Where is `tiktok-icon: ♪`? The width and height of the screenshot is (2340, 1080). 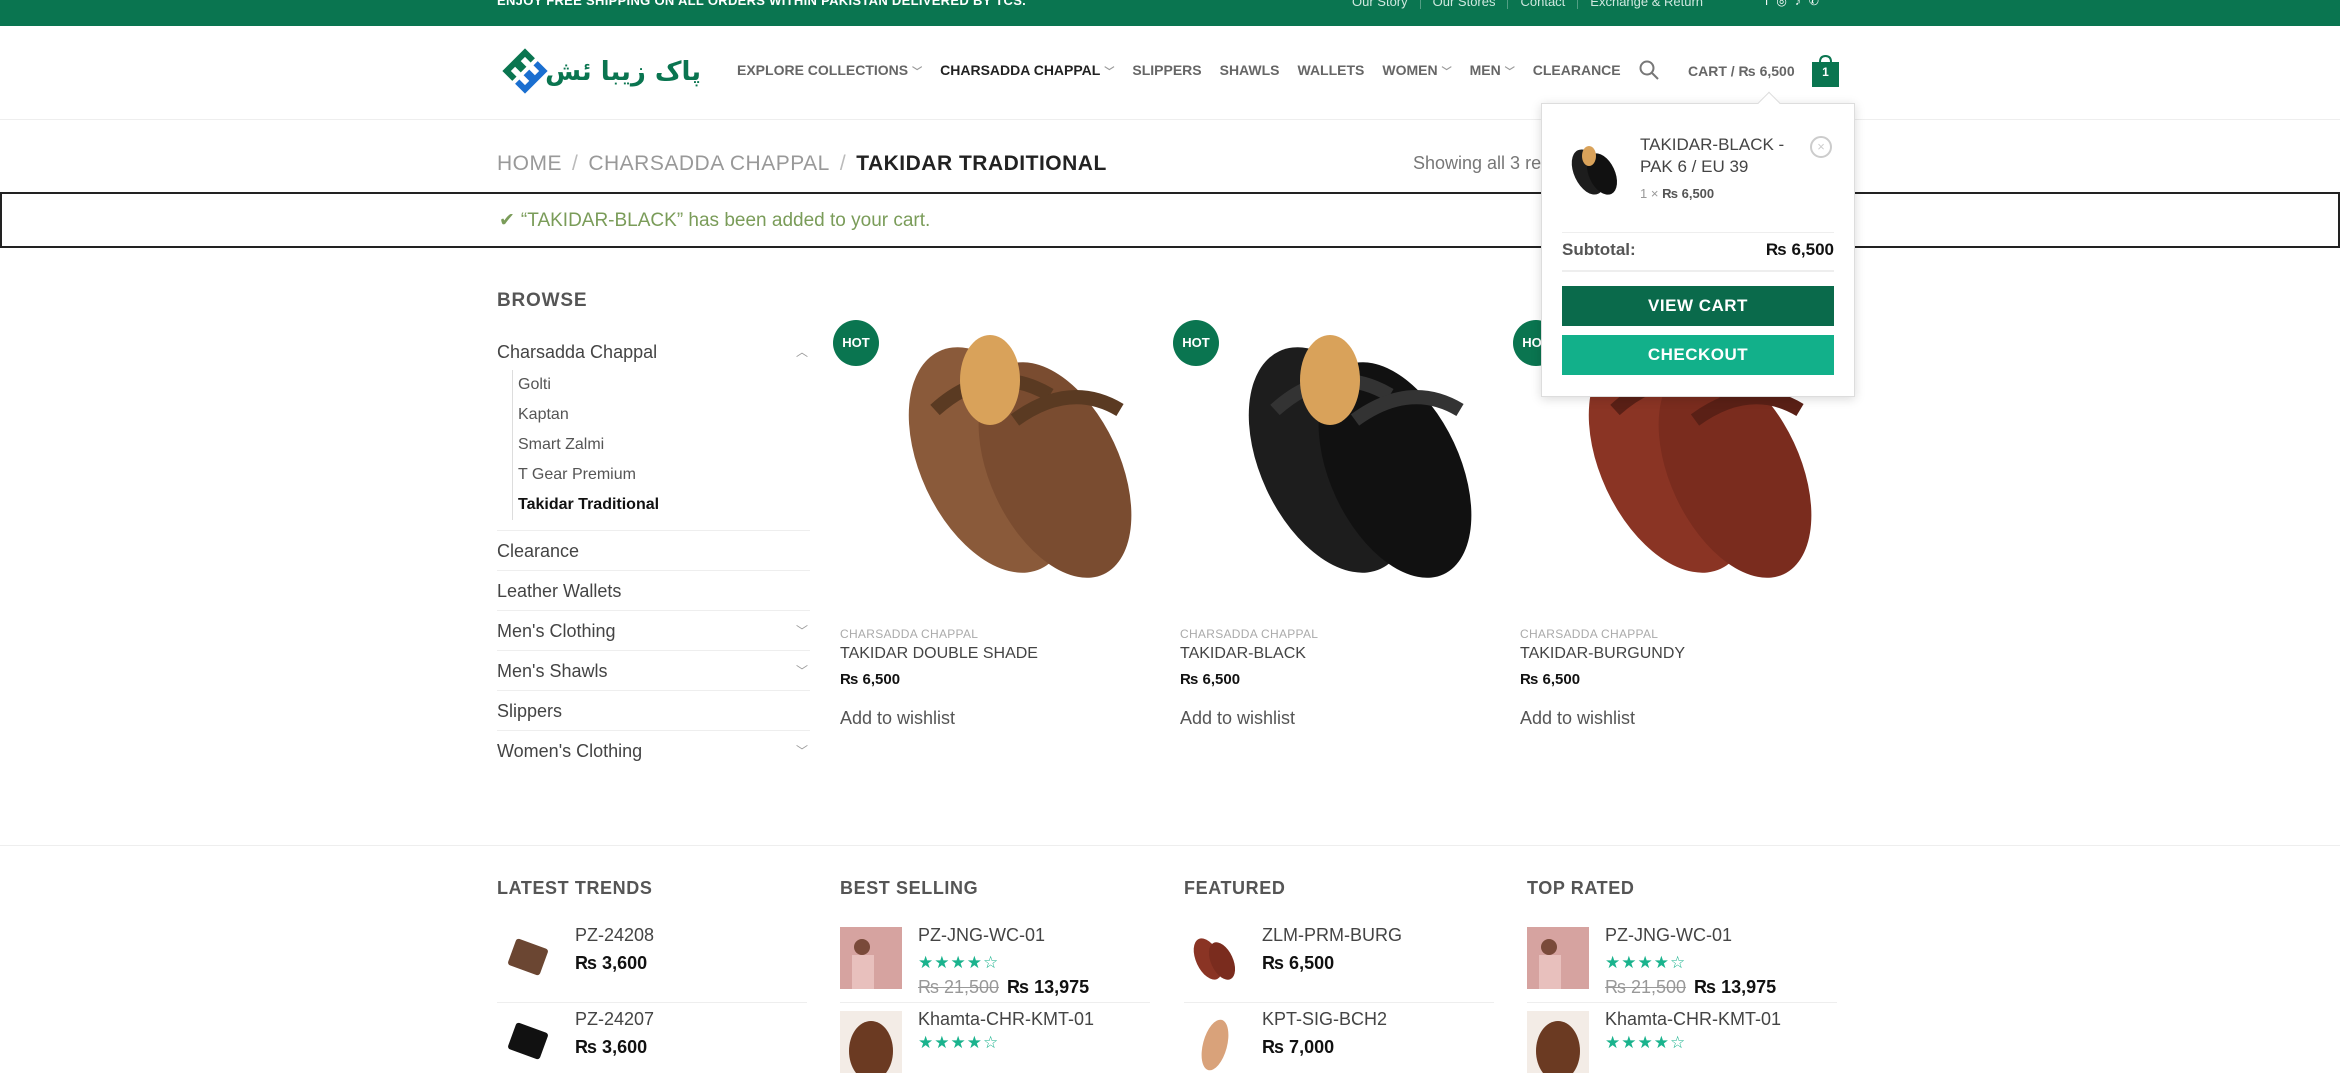
tiktok-icon: ♪ is located at coordinates (1798, 4).